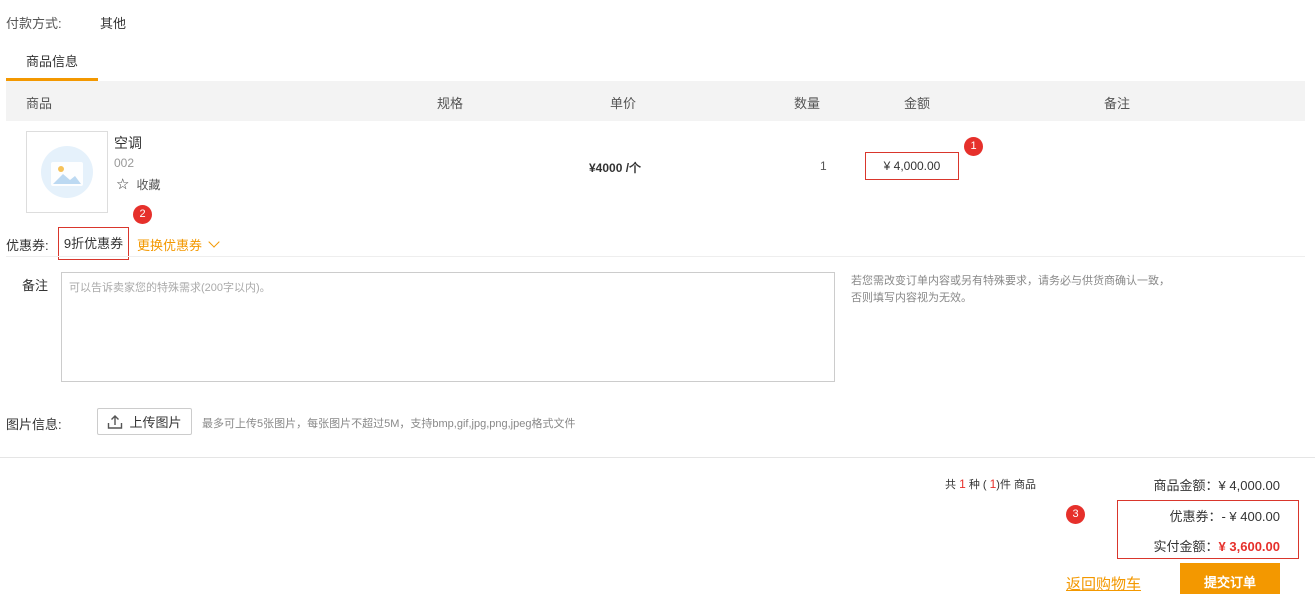 The image size is (1315, 594). Describe the element at coordinates (1195, 516) in the screenshot. I see `coupon-discount-label: 优惠券：` at that location.